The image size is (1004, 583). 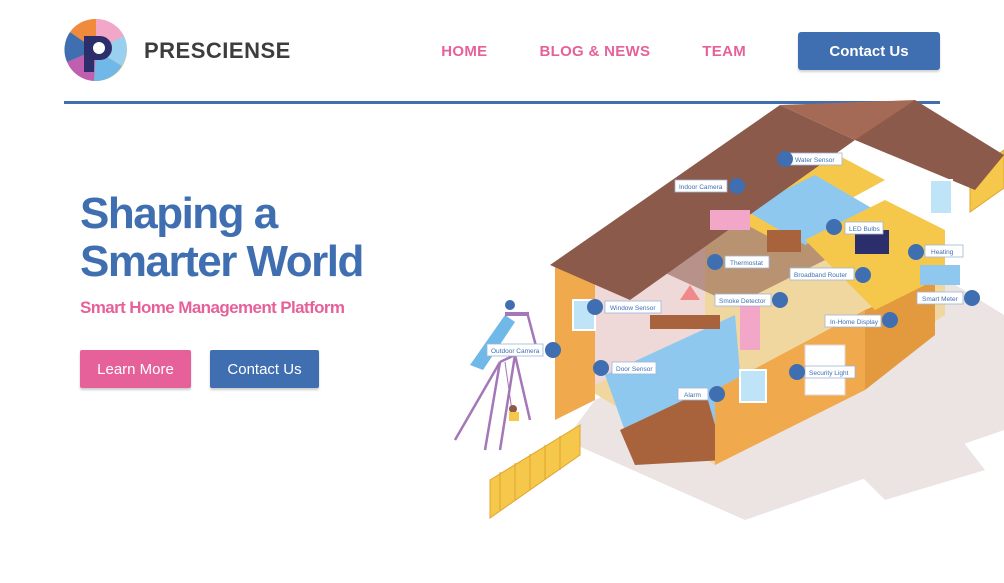 I want to click on hero-title: Shaping a Smarter World, so click(x=222, y=237).